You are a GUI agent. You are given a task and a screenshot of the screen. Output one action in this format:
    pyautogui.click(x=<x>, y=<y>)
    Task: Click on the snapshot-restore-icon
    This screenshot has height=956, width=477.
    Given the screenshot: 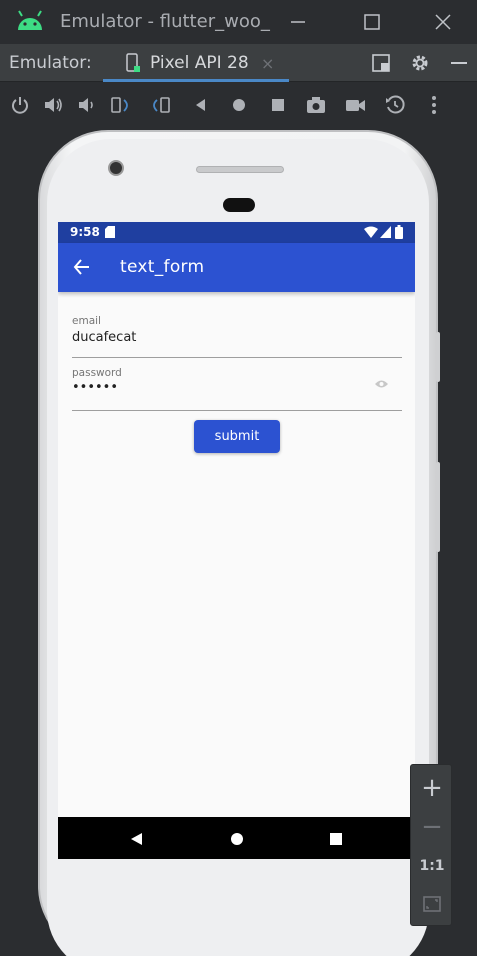 What is the action you would take?
    pyautogui.click(x=395, y=104)
    